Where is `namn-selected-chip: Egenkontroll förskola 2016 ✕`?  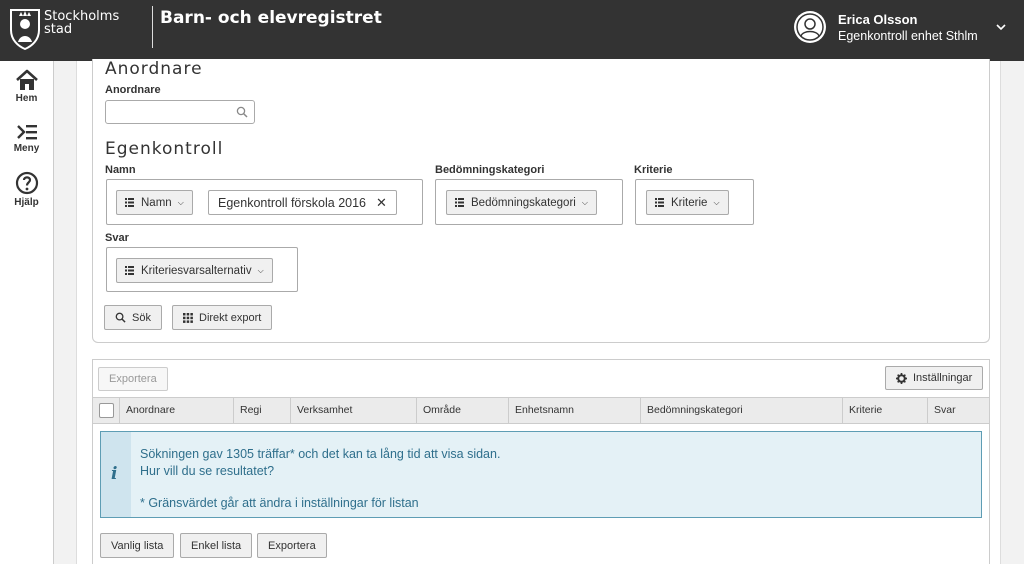
namn-selected-chip: Egenkontroll förskola 2016 ✕ is located at coordinates (302, 202).